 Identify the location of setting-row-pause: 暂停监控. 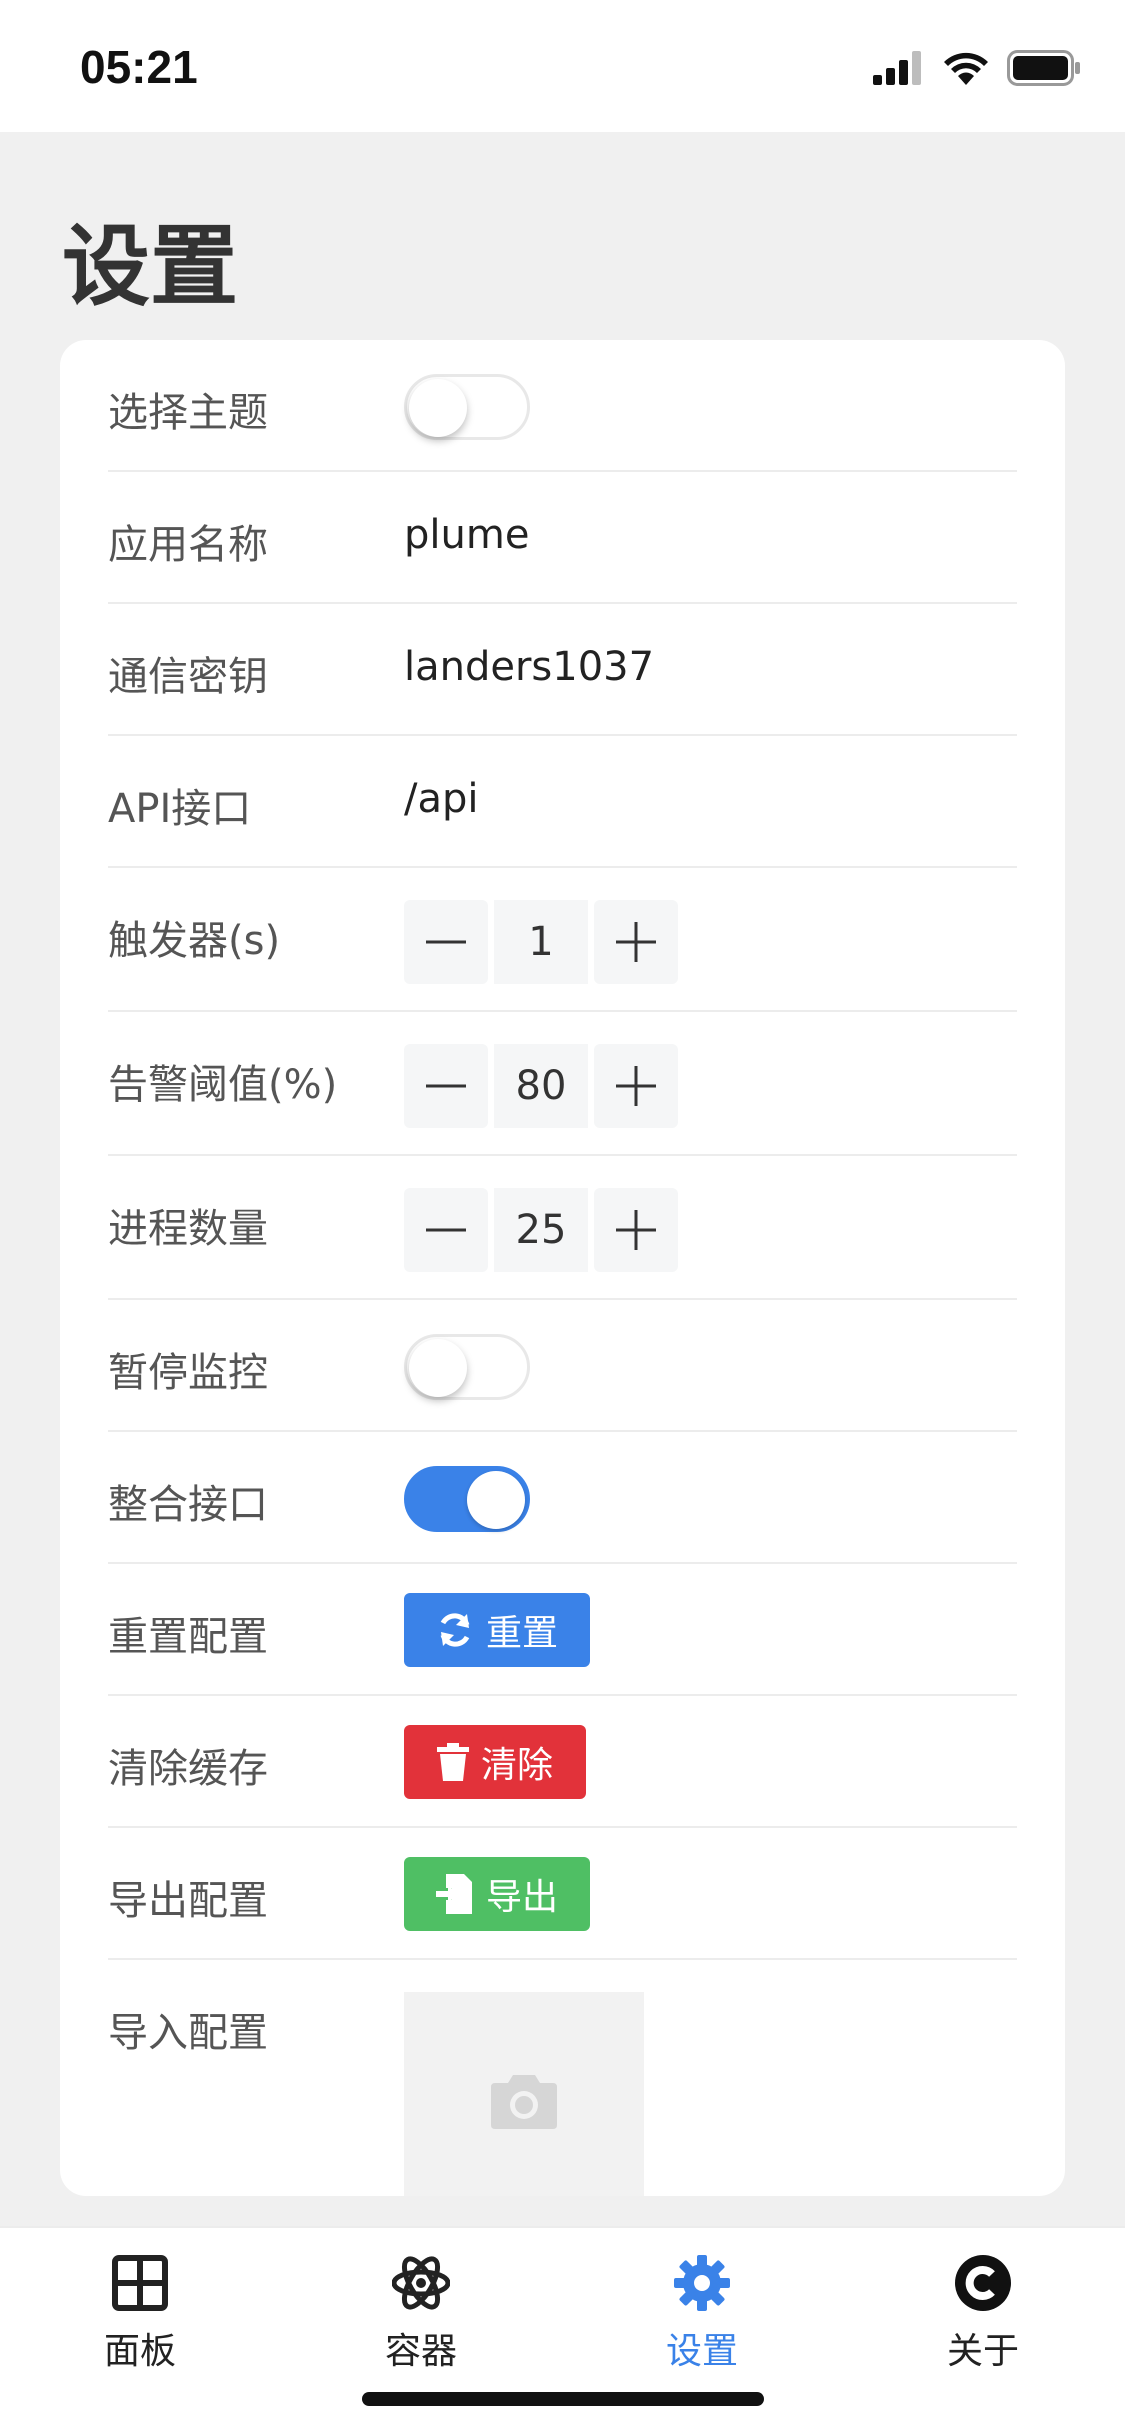
(562, 1366).